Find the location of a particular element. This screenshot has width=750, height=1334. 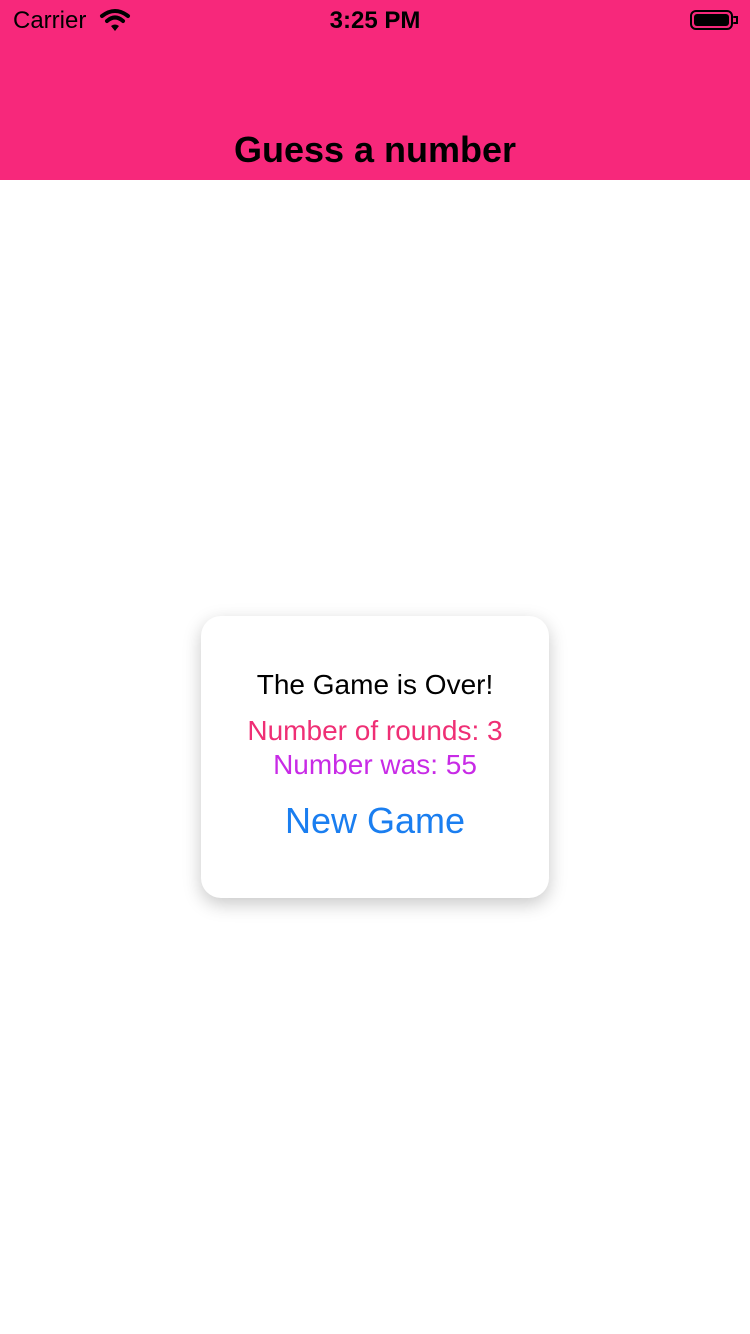

page-title: Guess a number is located at coordinates (375, 150).